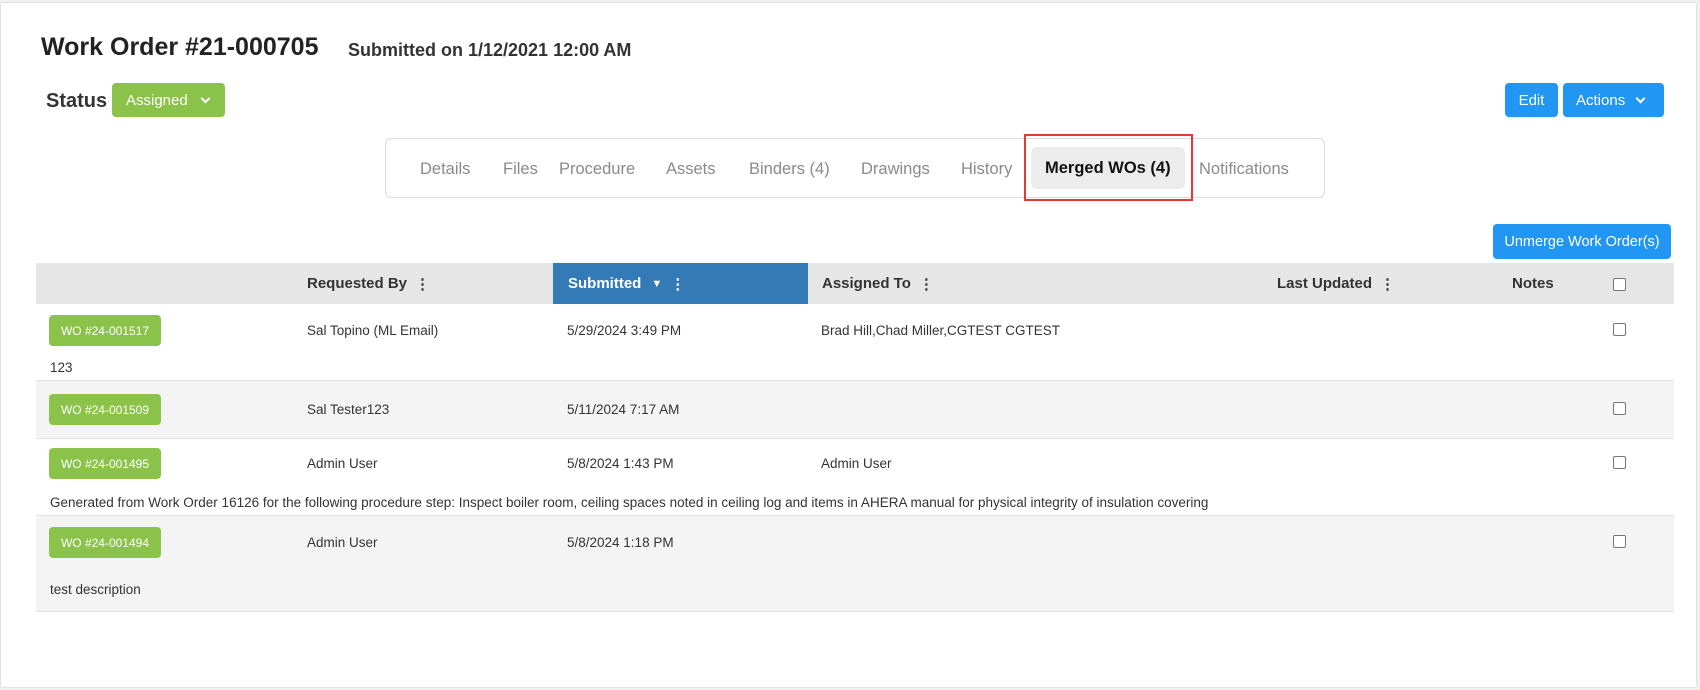 The height and width of the screenshot is (690, 1700). What do you see at coordinates (620, 542) in the screenshot?
I see `submitted-cell: 5/8/2024 1:18 PM` at bounding box center [620, 542].